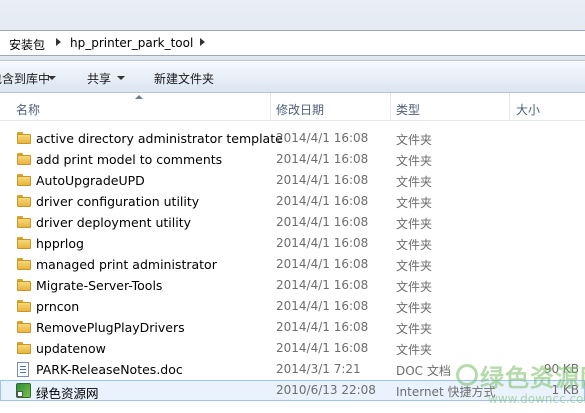 The width and height of the screenshot is (585, 413). What do you see at coordinates (300, 109) in the screenshot?
I see `column-date-header: 修改日期` at bounding box center [300, 109].